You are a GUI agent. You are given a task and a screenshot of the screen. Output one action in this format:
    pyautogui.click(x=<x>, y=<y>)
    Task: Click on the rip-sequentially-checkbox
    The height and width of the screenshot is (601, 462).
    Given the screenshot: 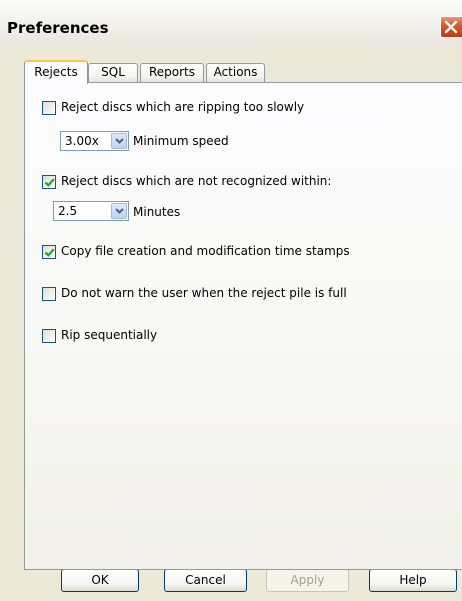 What is the action you would take?
    pyautogui.click(x=49, y=336)
    